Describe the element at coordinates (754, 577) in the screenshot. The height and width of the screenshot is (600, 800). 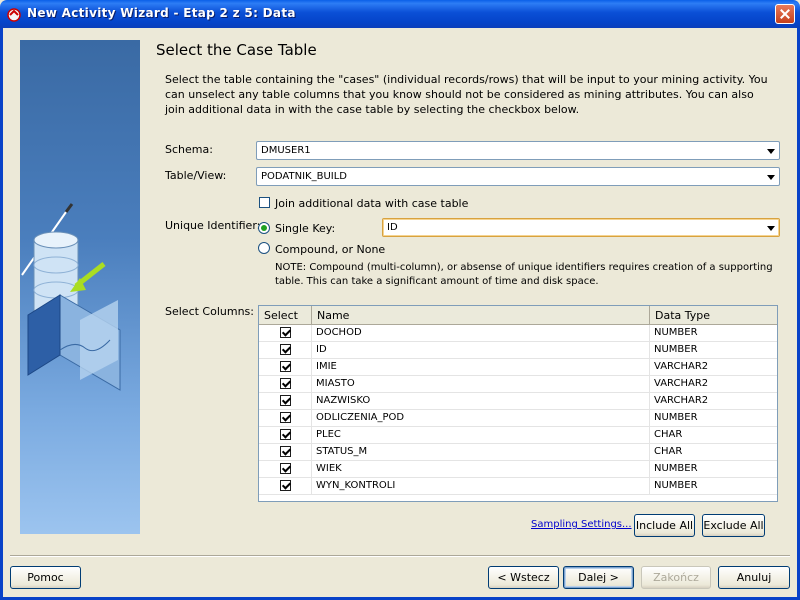
I see `cancel-button: Anuluj` at that location.